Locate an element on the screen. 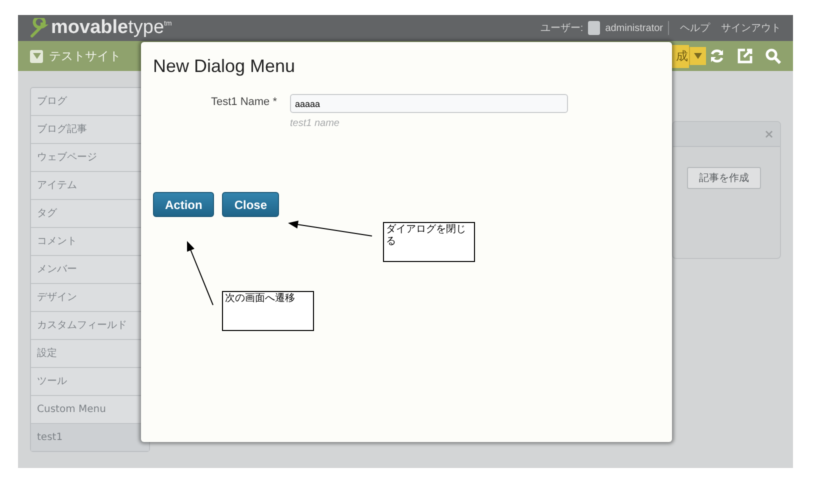  external-link-icon is located at coordinates (745, 56).